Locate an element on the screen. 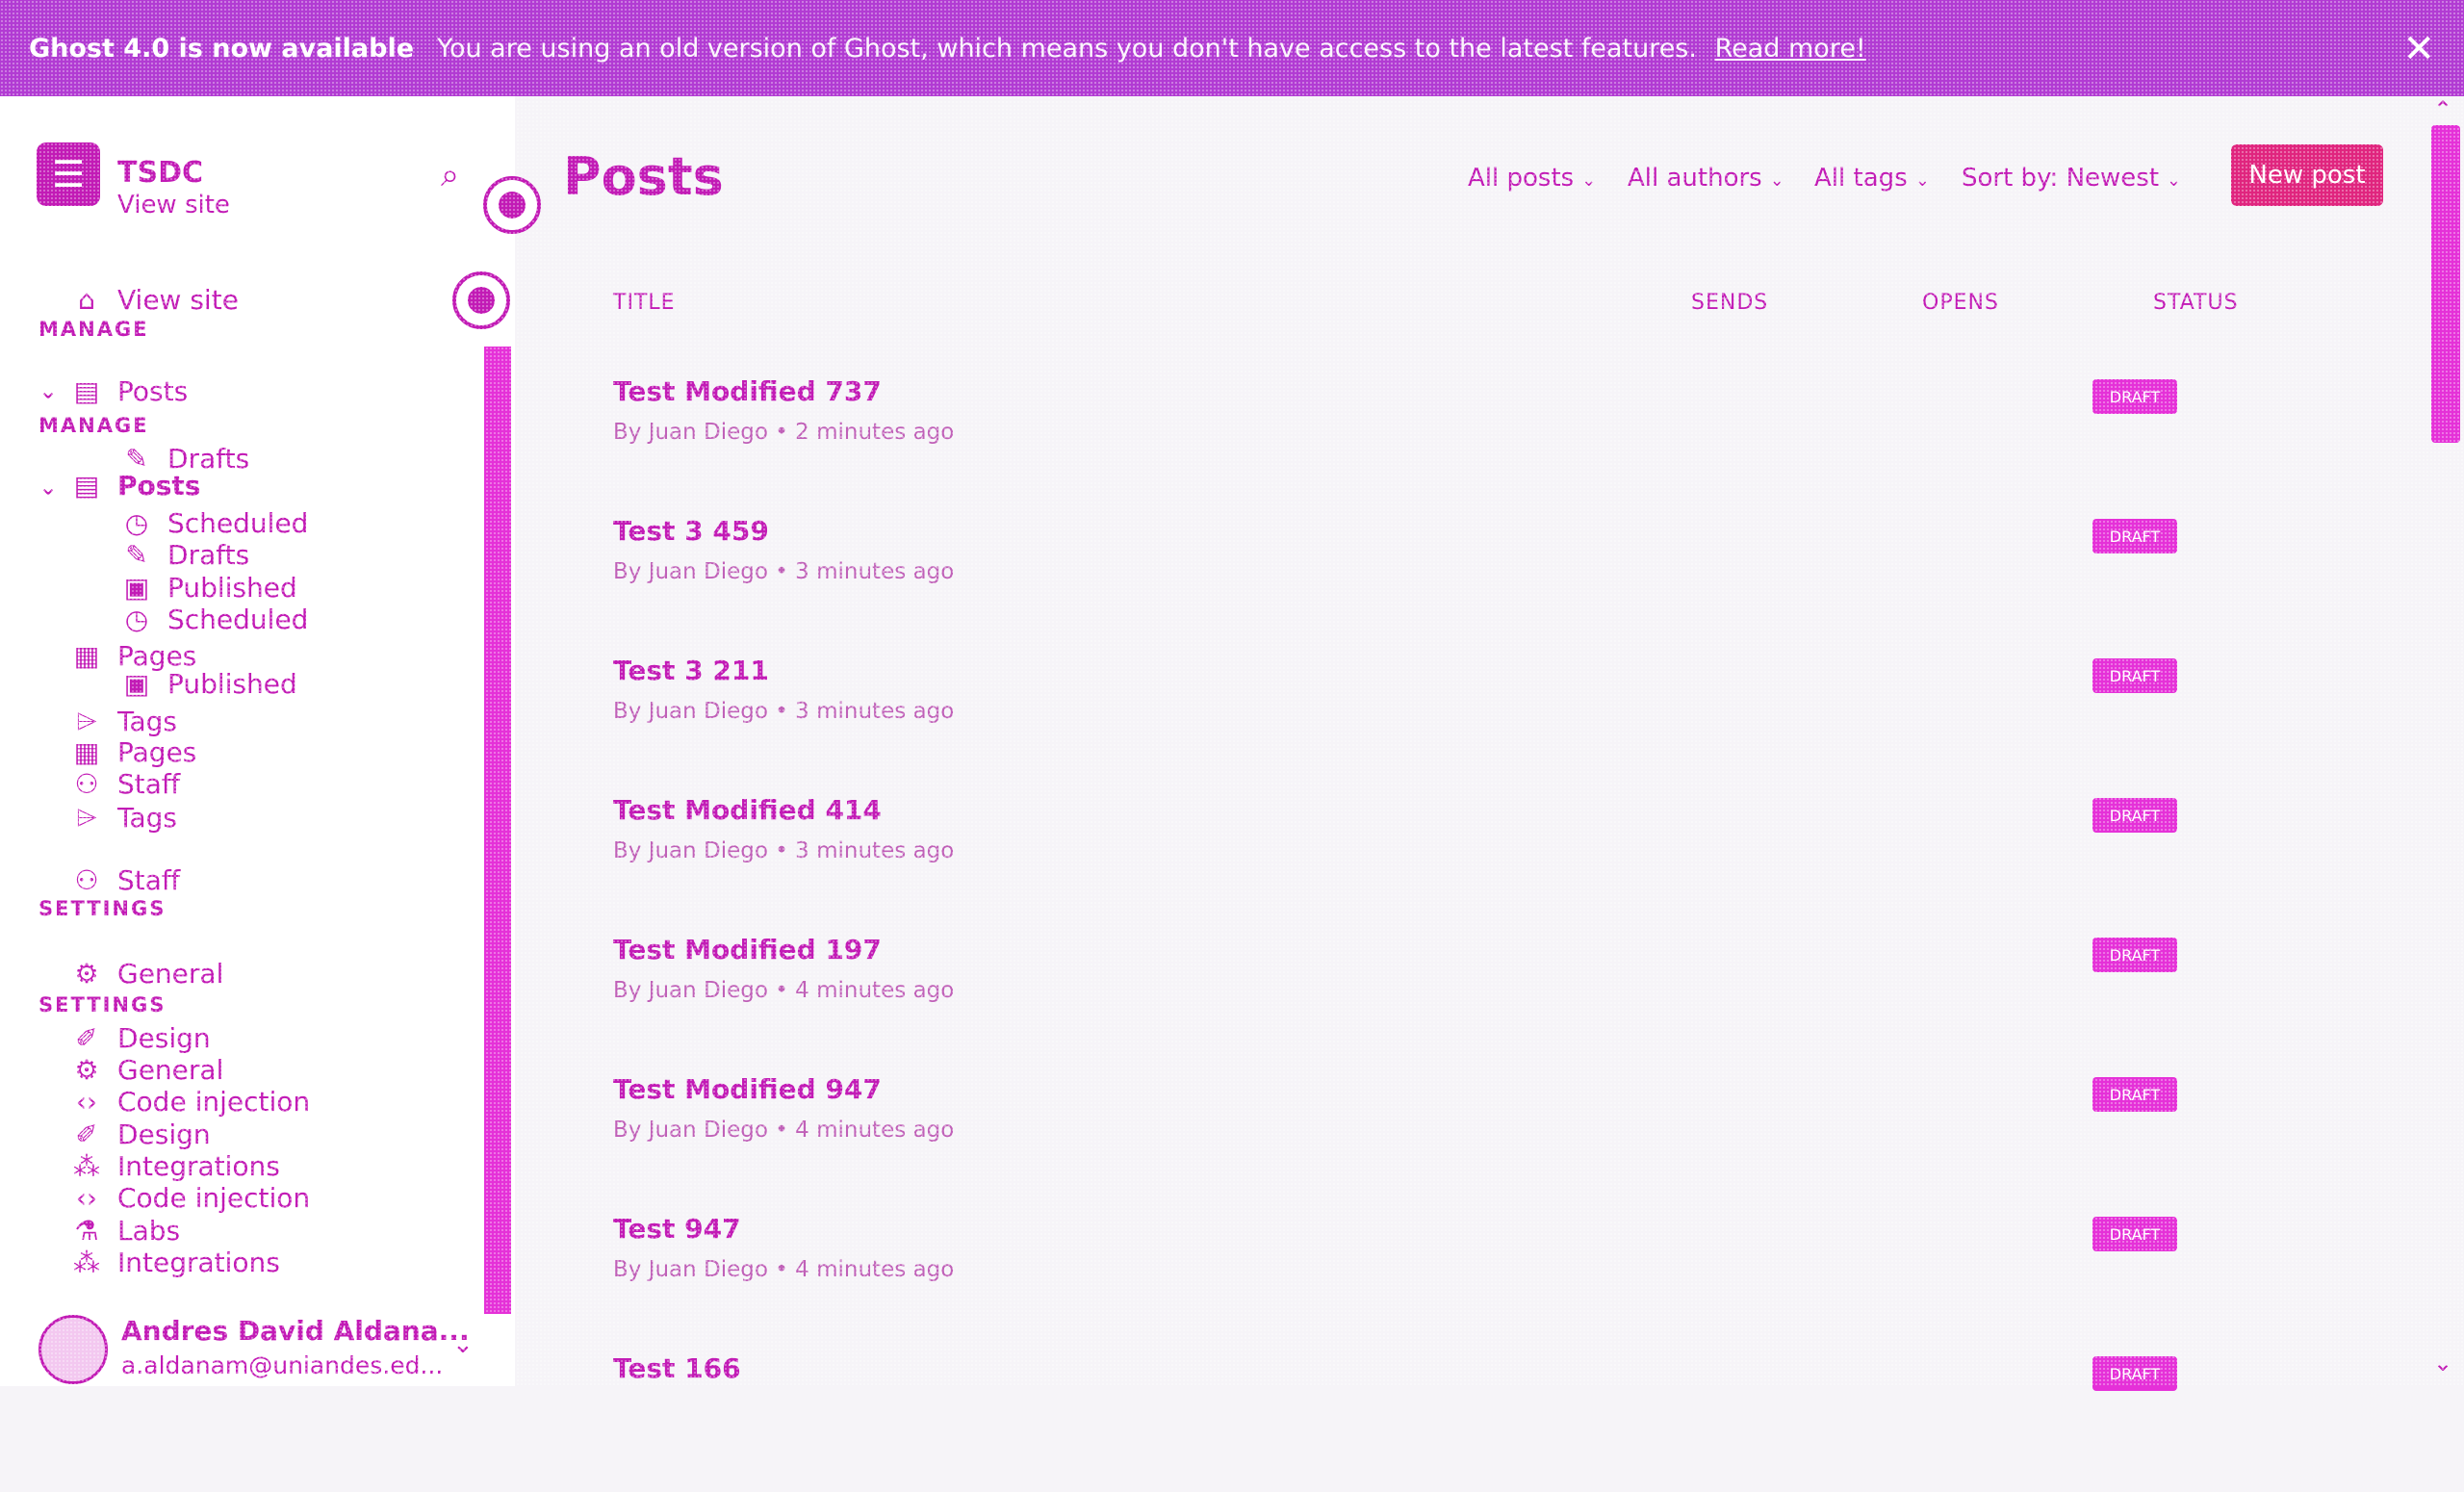  sidebar-item-design: ✐ Design is located at coordinates (138, 1038).